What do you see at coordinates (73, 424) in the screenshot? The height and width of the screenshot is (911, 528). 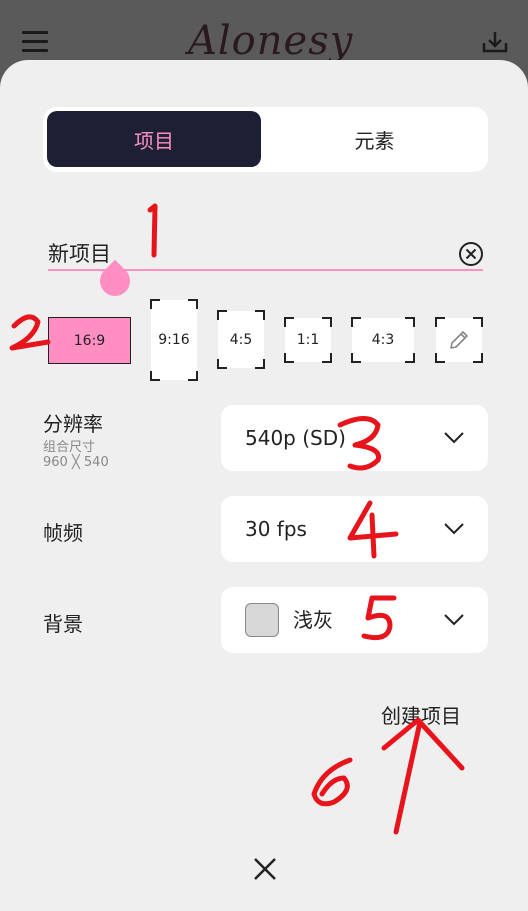 I see `resolution-label: 分辨率` at bounding box center [73, 424].